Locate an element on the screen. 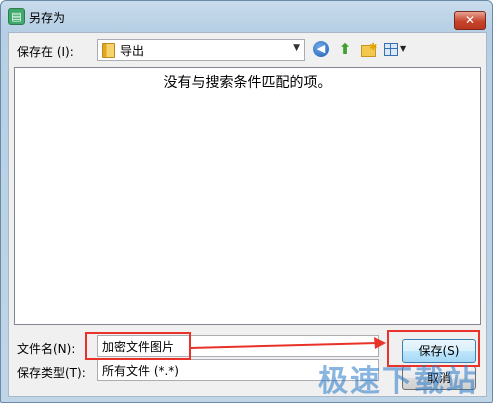  empty-message: 没有与搜索条件匹配的项。 is located at coordinates (247, 83).